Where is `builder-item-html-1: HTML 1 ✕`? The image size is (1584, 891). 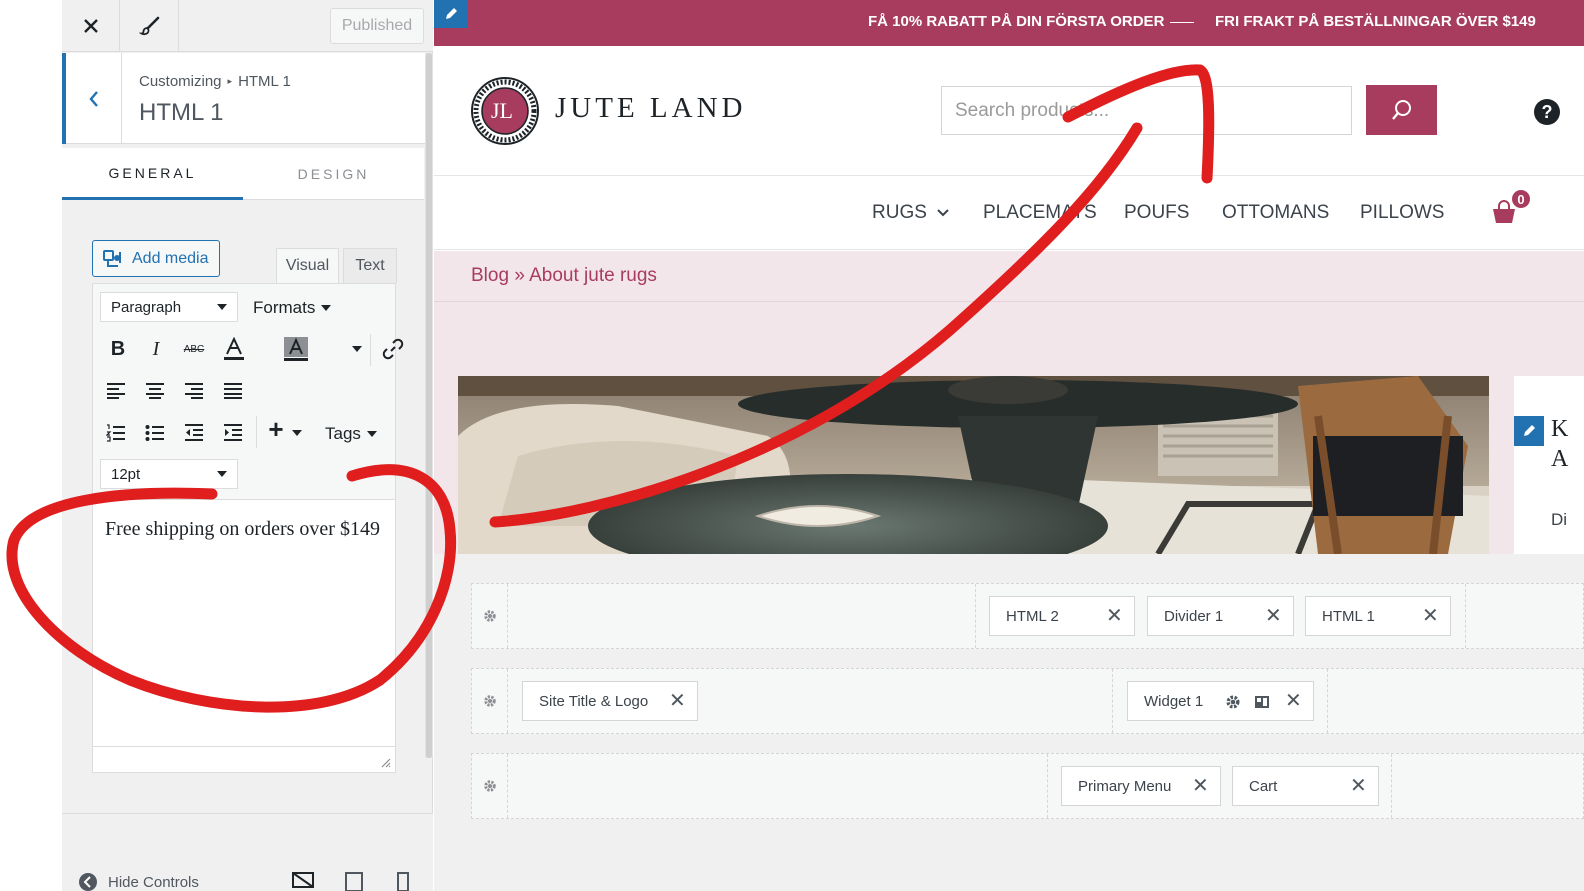 builder-item-html-1: HTML 1 ✕ is located at coordinates (1378, 616).